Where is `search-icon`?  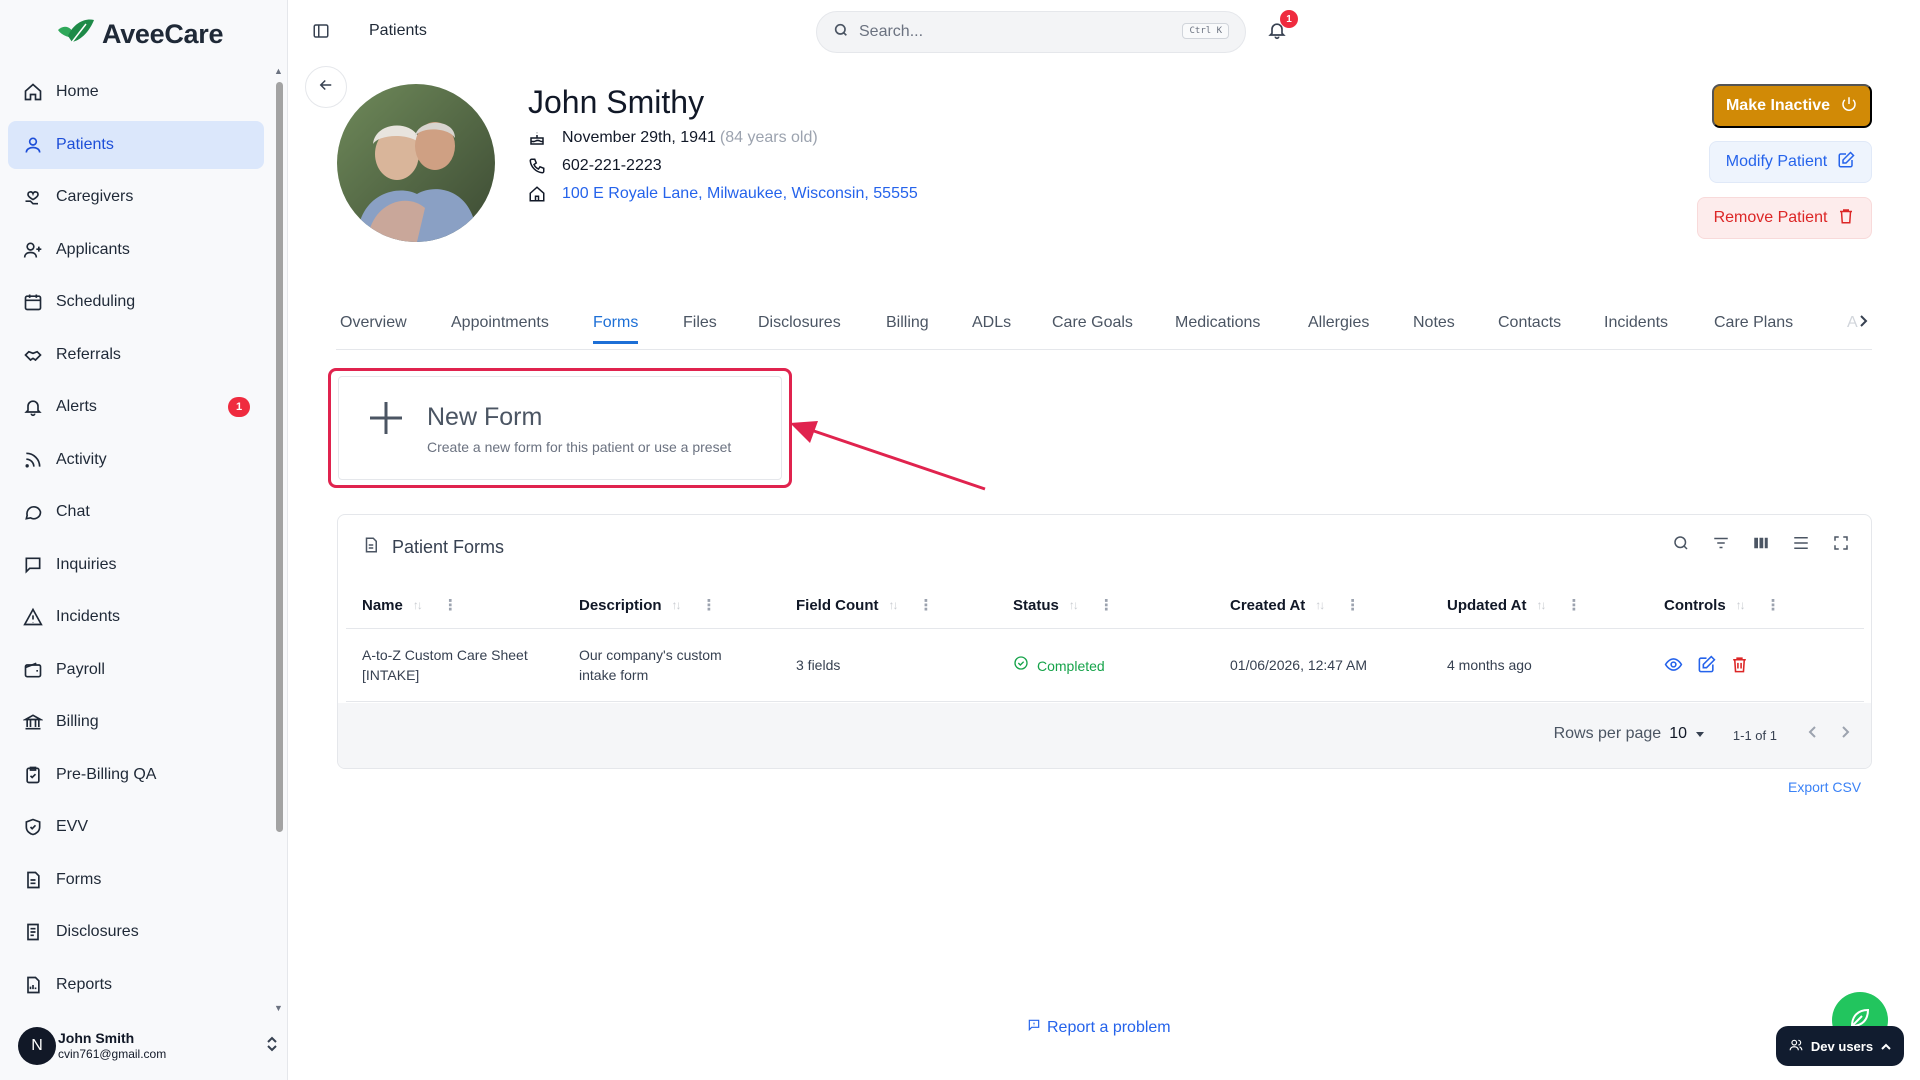
search-icon is located at coordinates (1681, 543).